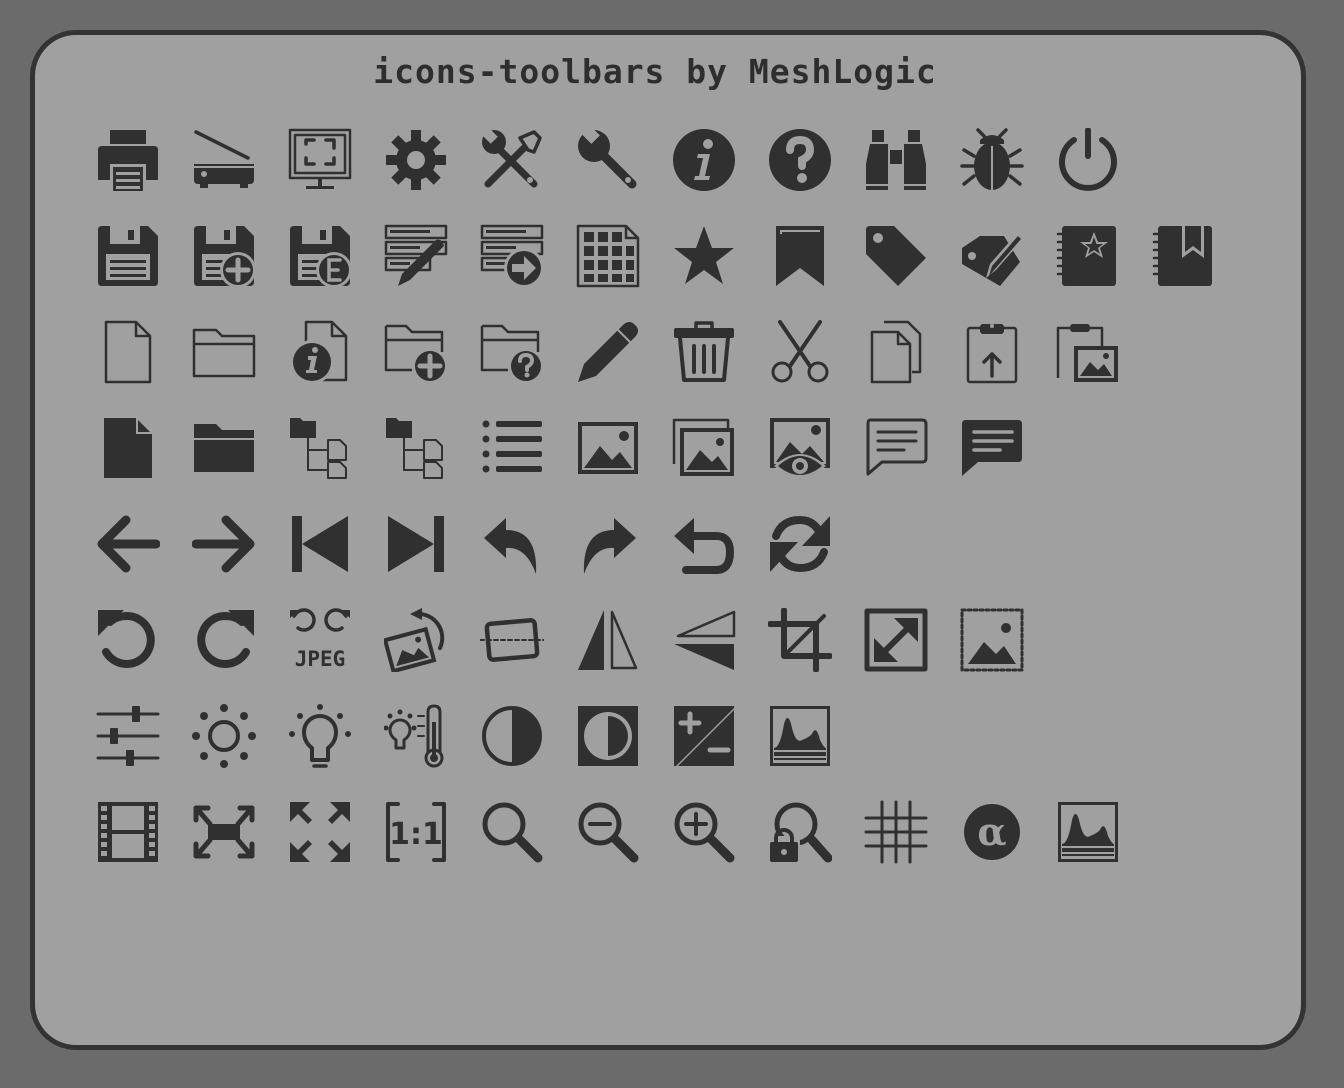 This screenshot has width=1344, height=1088. Describe the element at coordinates (896, 352) in the screenshot. I see `copy-icon` at that location.